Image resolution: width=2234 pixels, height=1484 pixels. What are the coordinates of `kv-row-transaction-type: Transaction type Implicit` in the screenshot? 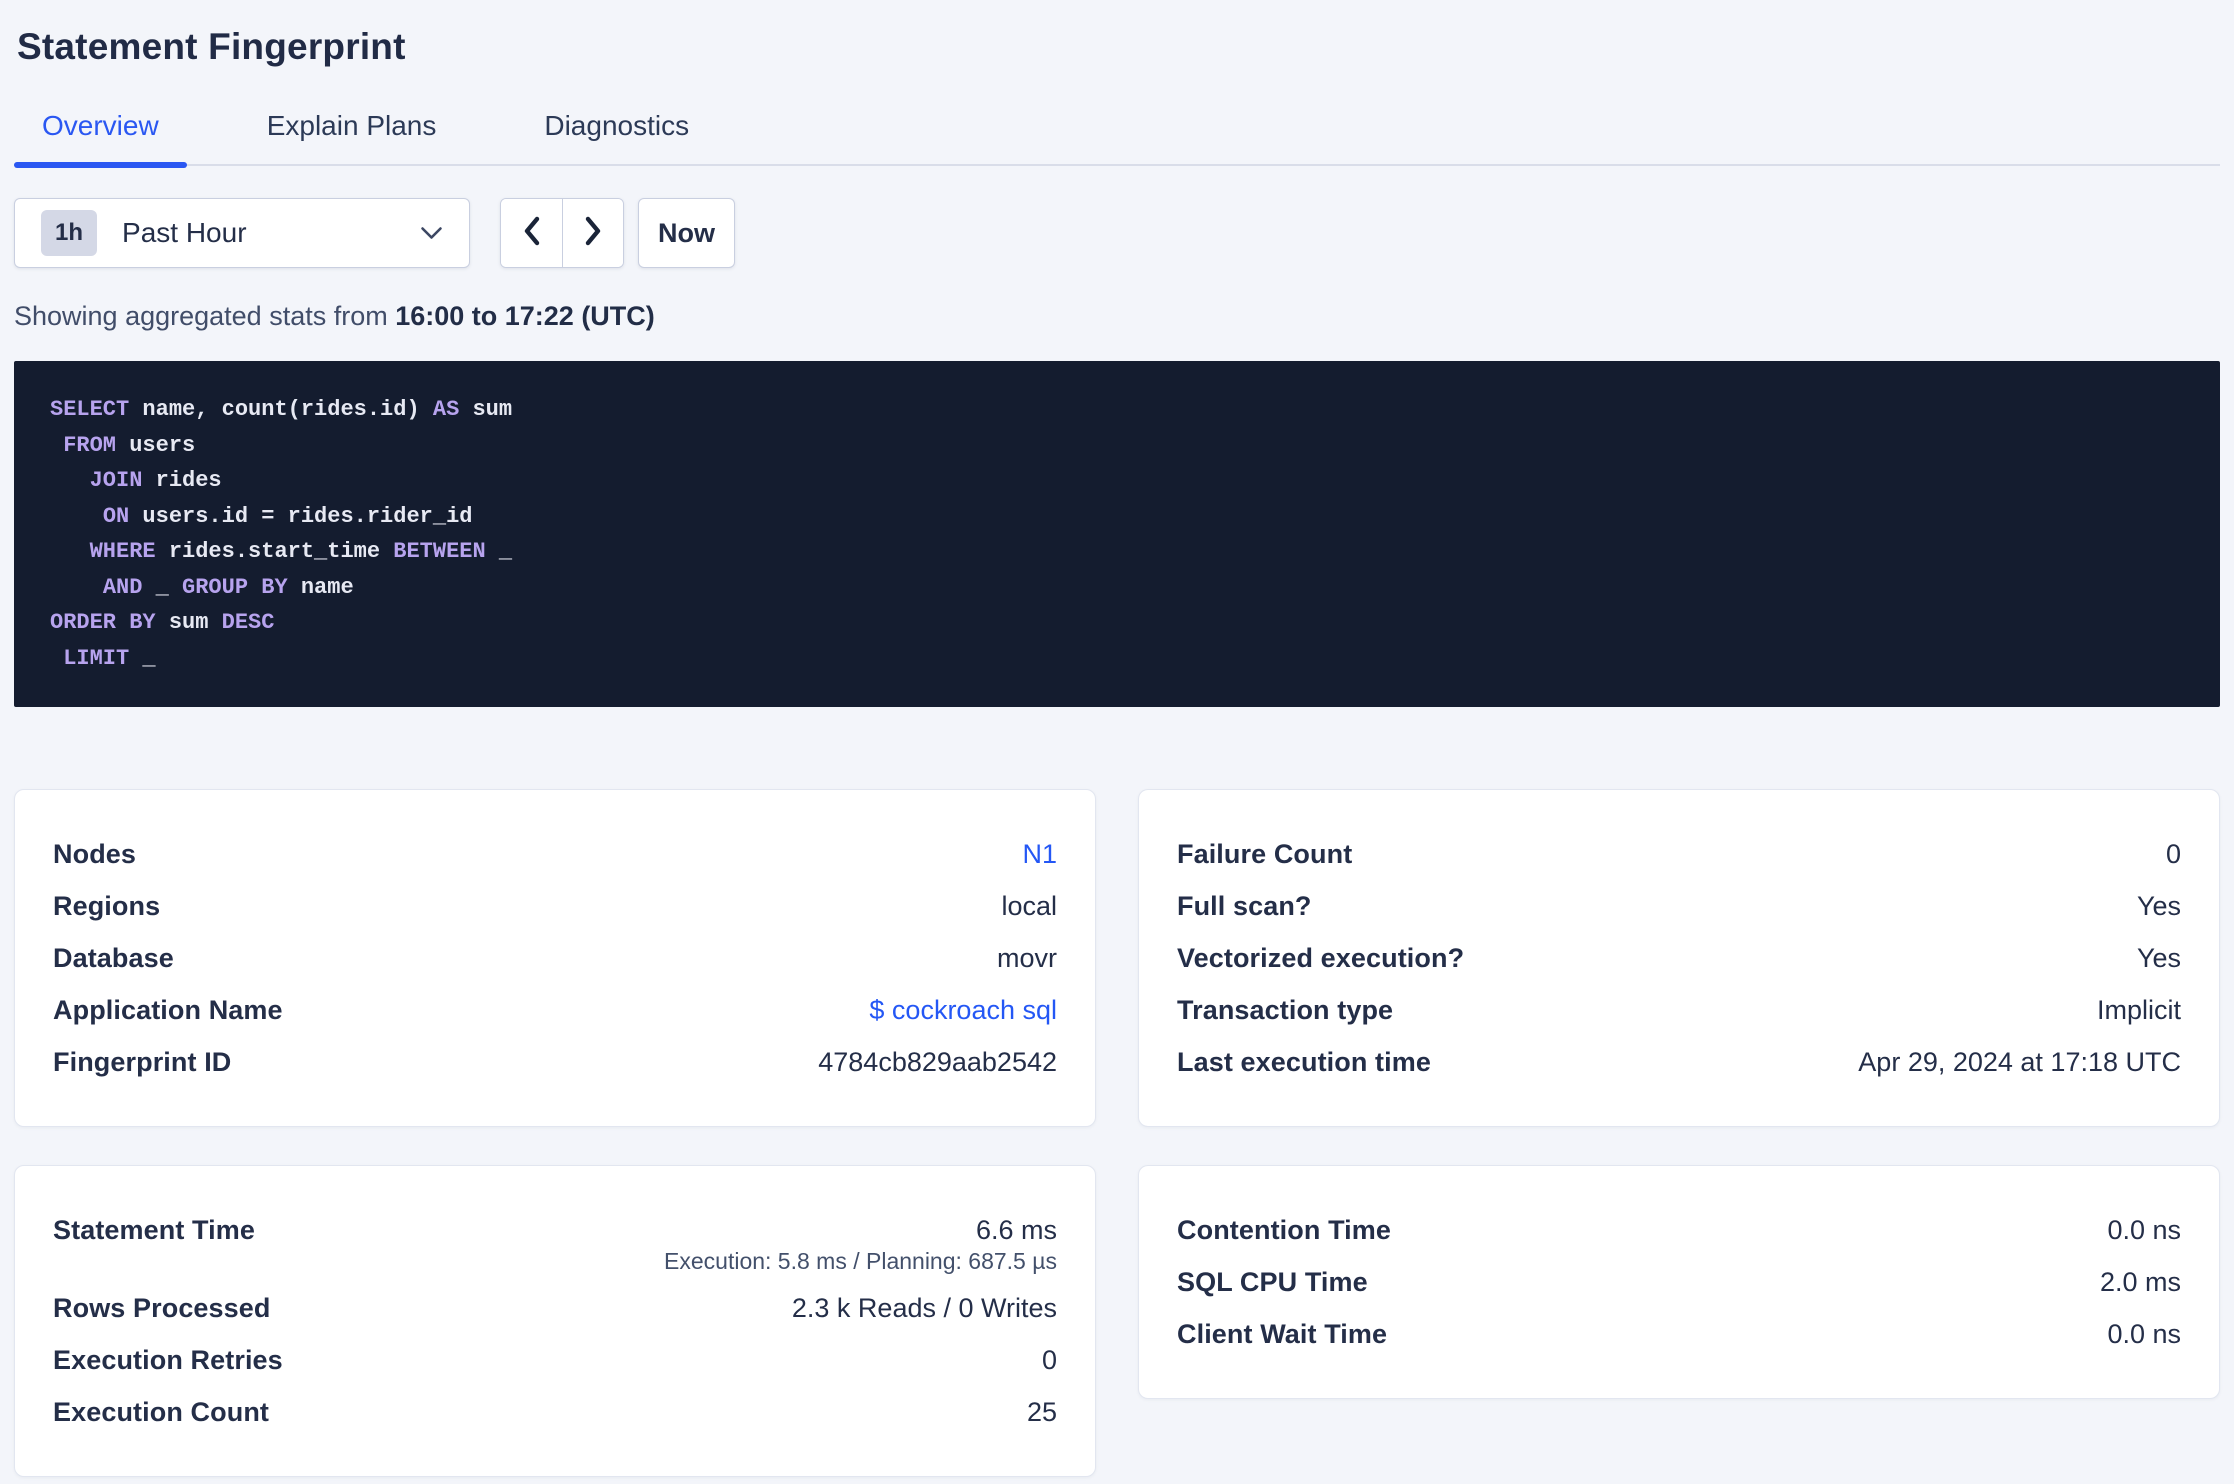 It's located at (1679, 1010).